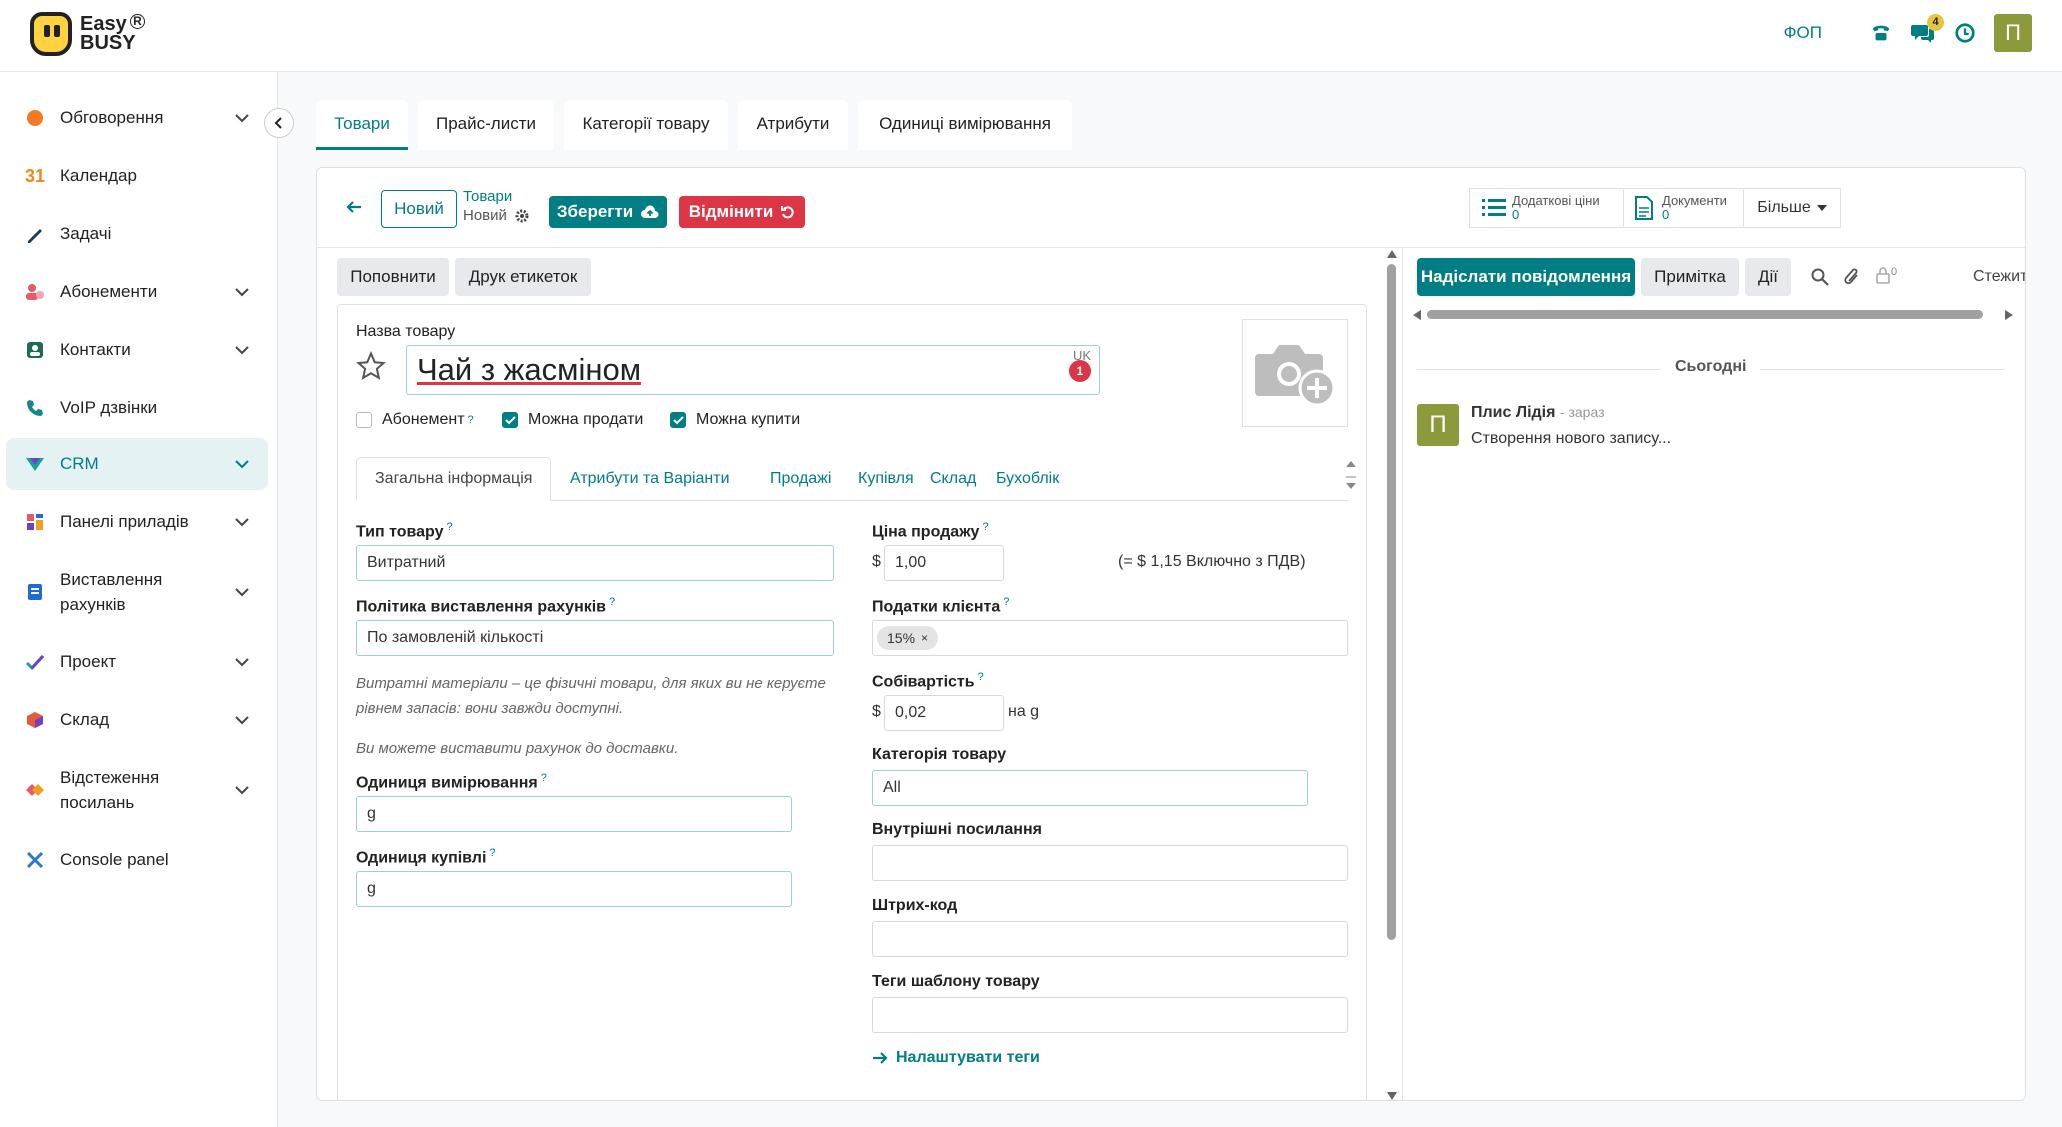 The height and width of the screenshot is (1127, 2062). I want to click on tab-attributes: Атрибути, so click(793, 125).